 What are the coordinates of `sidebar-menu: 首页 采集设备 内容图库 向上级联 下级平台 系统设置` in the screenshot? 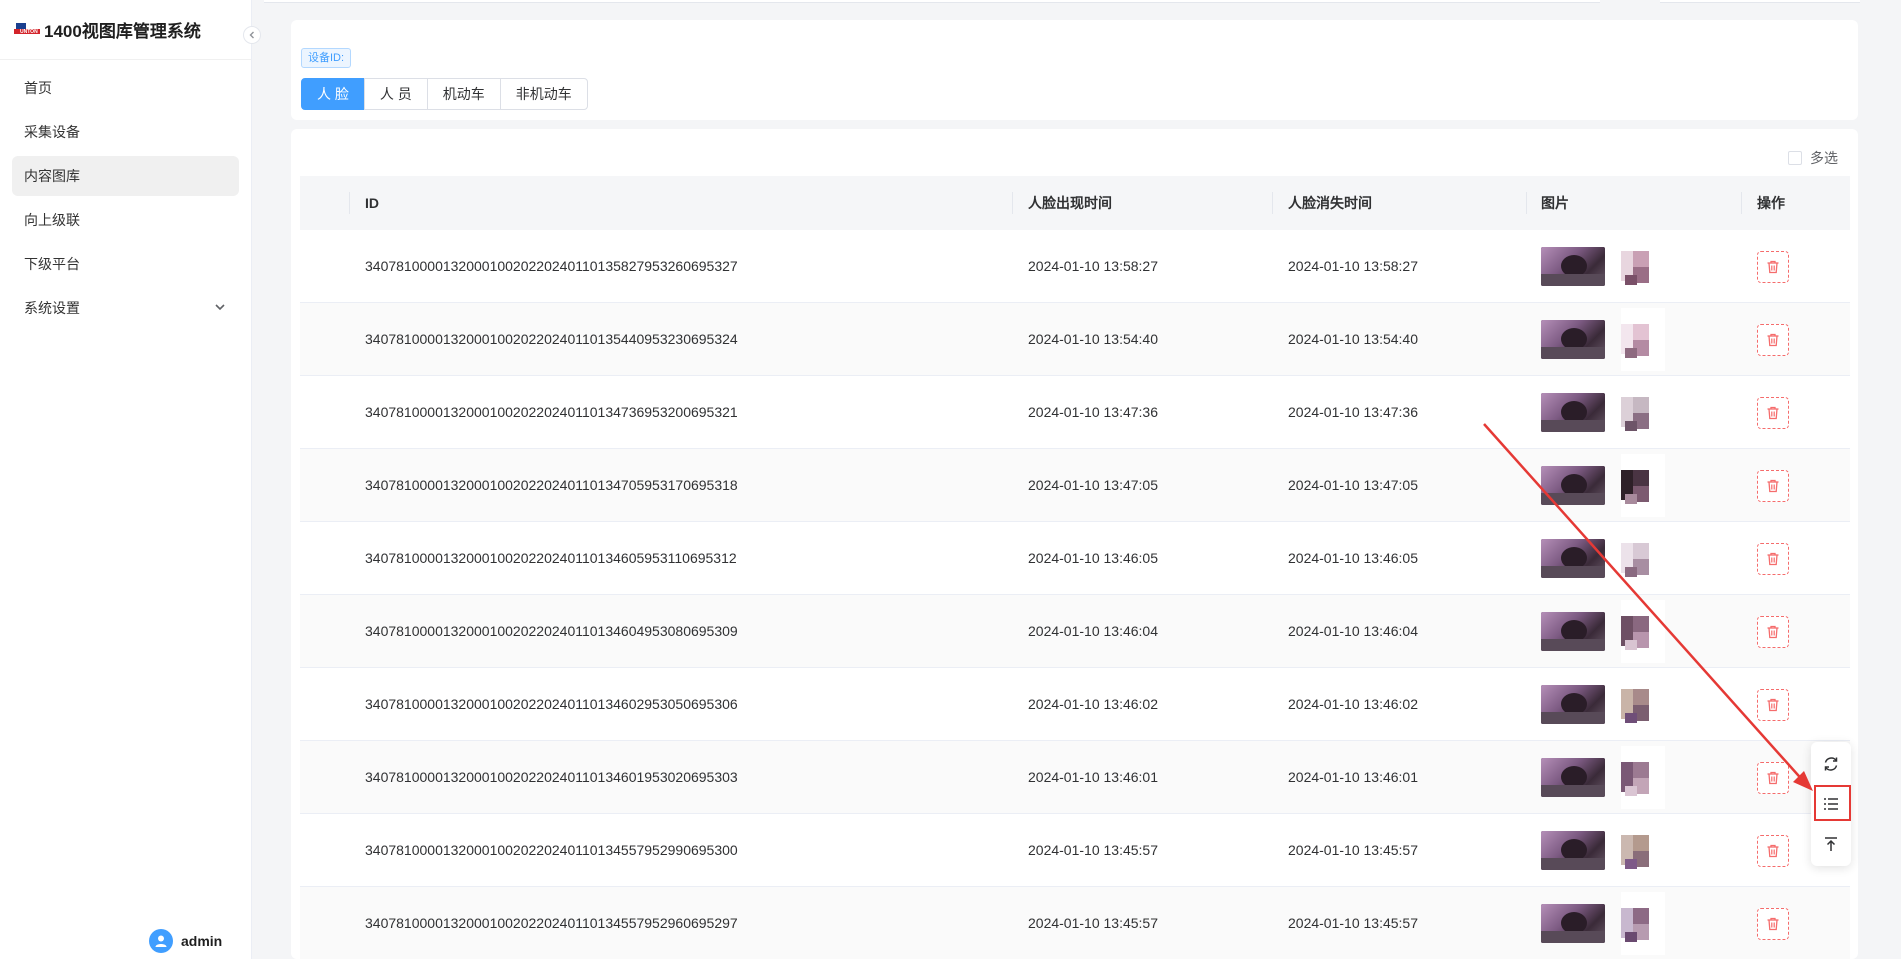 It's located at (125, 198).